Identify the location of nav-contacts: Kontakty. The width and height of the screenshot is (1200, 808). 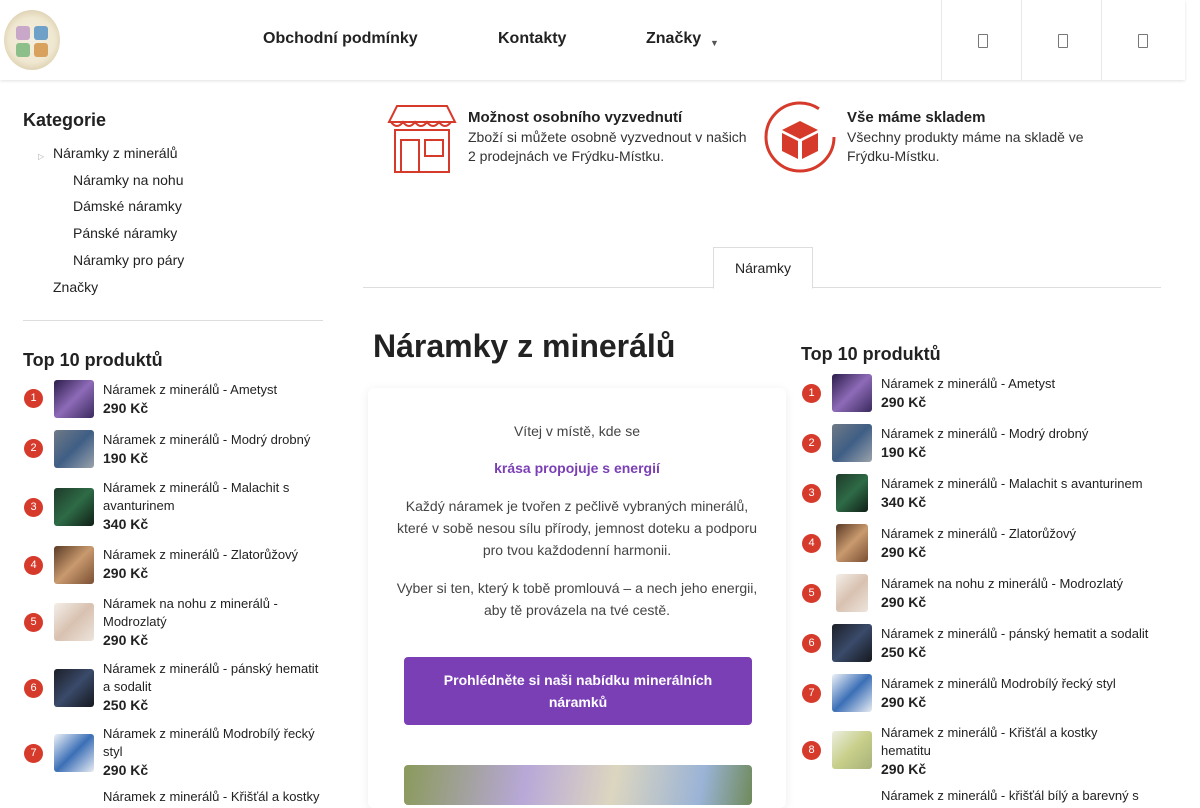
(532, 39).